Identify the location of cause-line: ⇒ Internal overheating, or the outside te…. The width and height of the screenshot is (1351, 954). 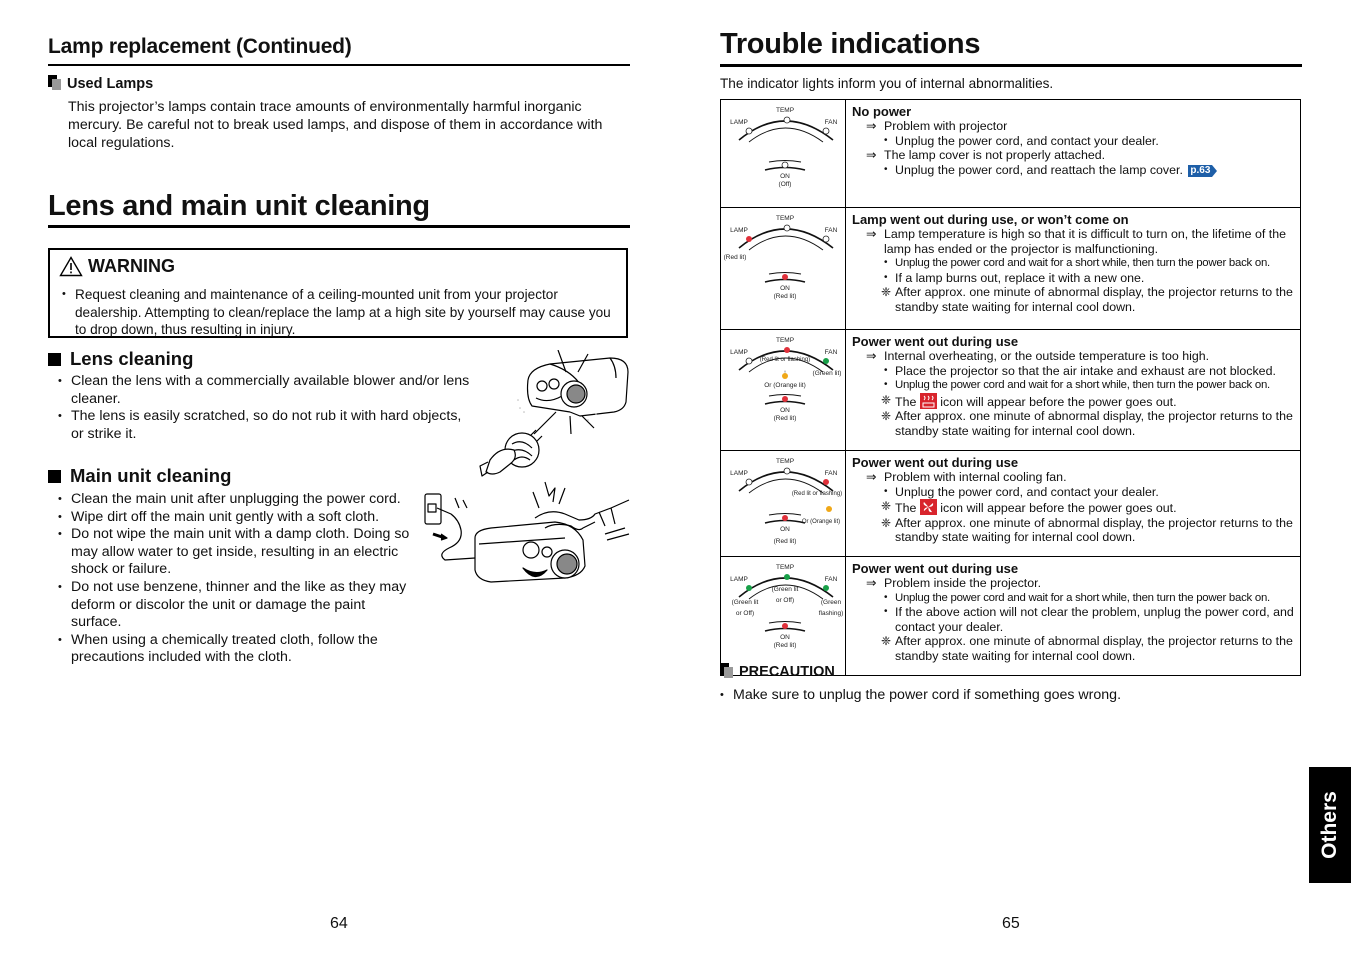
(1073, 356).